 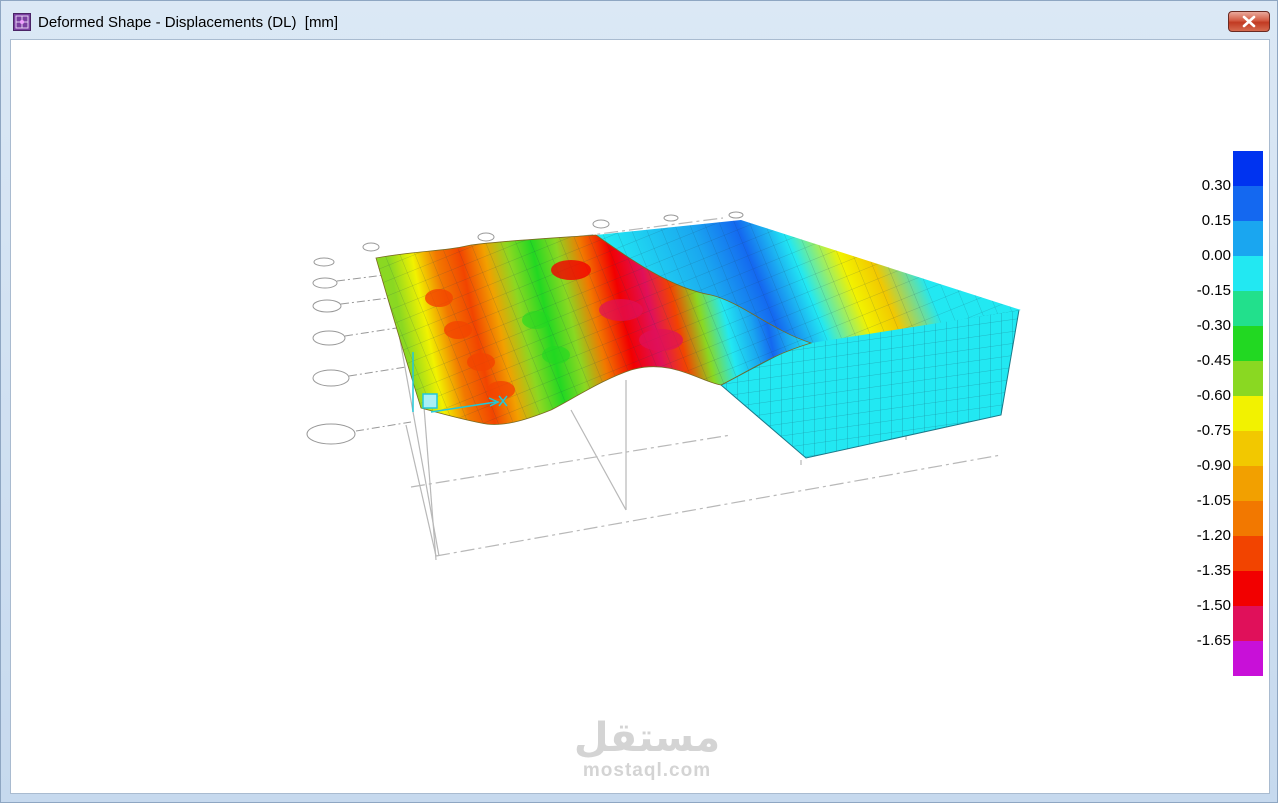 I want to click on displacement-legend, so click(x=1248, y=413).